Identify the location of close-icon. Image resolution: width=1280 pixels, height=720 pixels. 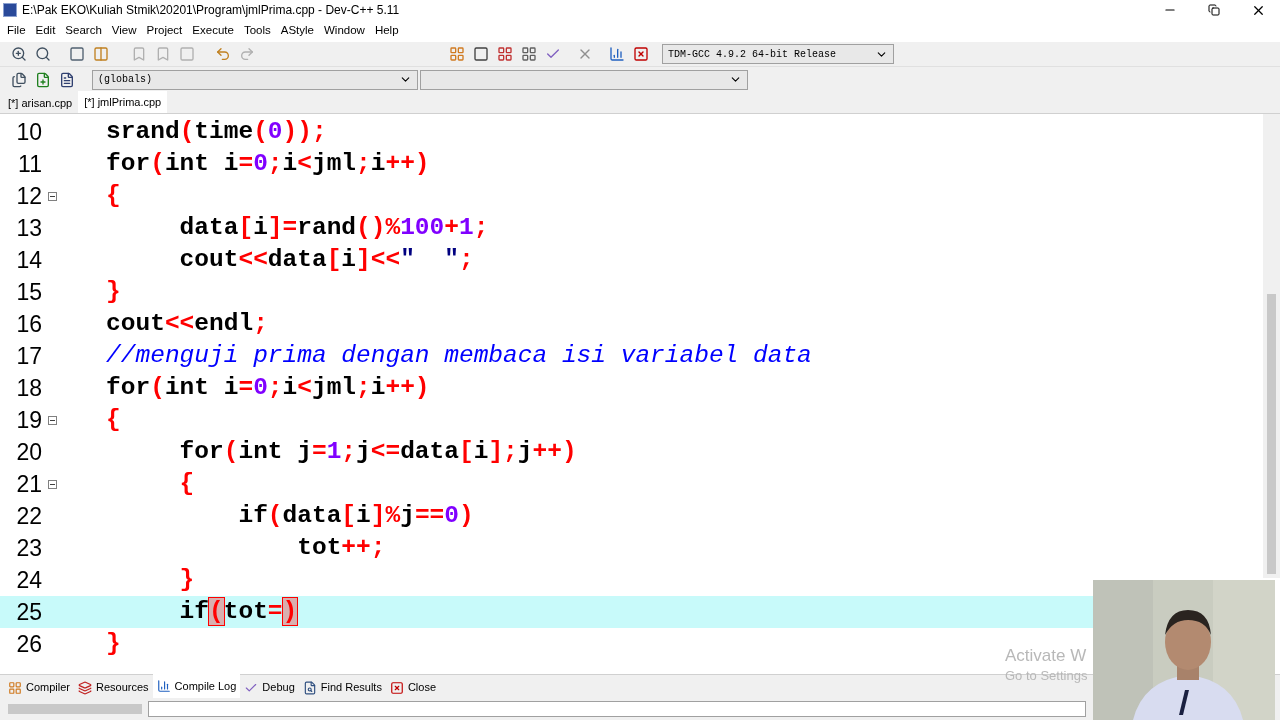
(396, 687).